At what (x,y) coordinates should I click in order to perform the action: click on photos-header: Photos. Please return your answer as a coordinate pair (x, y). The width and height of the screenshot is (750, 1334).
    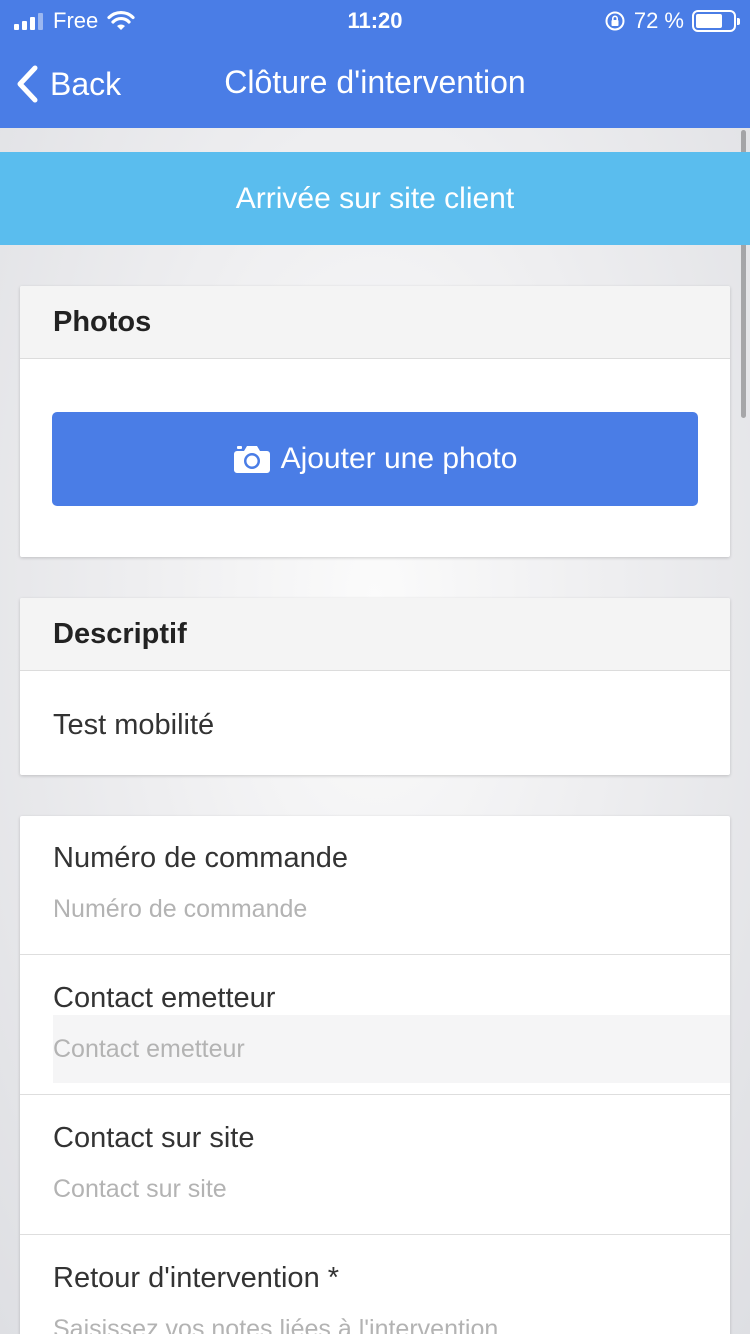
    Looking at the image, I should click on (375, 322).